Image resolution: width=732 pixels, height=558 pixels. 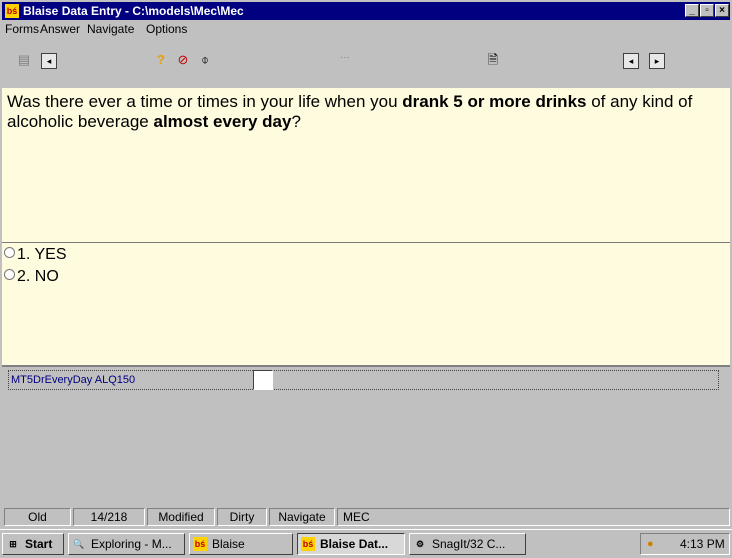 What do you see at coordinates (366, 29) in the screenshot?
I see `menu-bar: Forms Answer Navigate Options` at bounding box center [366, 29].